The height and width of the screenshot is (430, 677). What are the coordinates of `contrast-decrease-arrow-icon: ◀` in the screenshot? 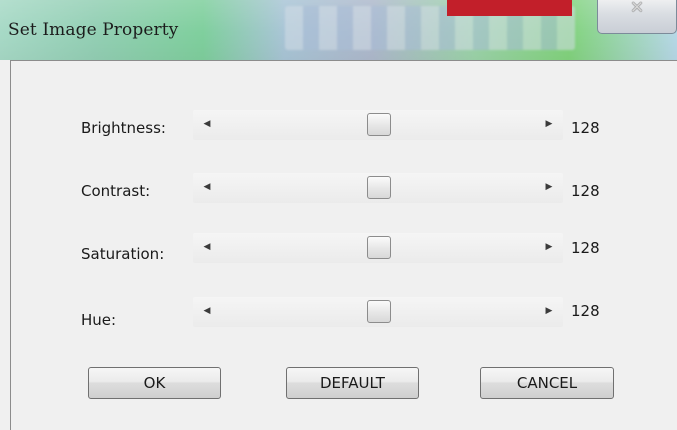 It's located at (207, 187).